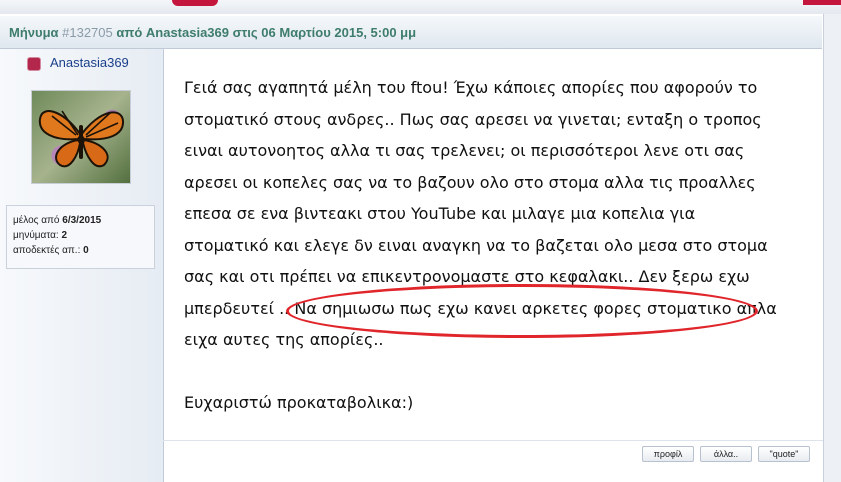 This screenshot has width=841, height=482. I want to click on member-since-row: μέλος από 6/3/2015, so click(57, 220).